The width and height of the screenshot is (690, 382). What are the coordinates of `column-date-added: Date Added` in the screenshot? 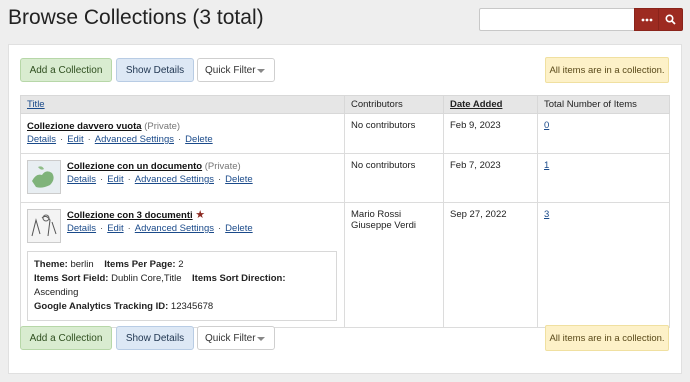 It's located at (490, 104).